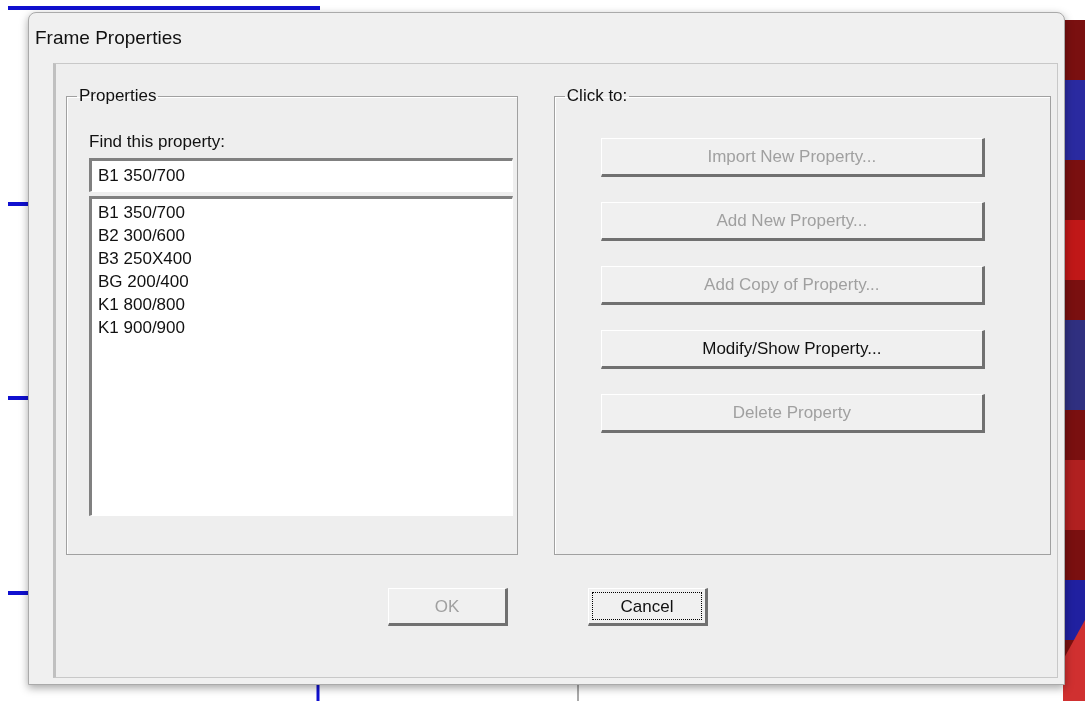 This screenshot has height=701, width=1085. What do you see at coordinates (302, 212) in the screenshot?
I see `list-item: B1 350/700` at bounding box center [302, 212].